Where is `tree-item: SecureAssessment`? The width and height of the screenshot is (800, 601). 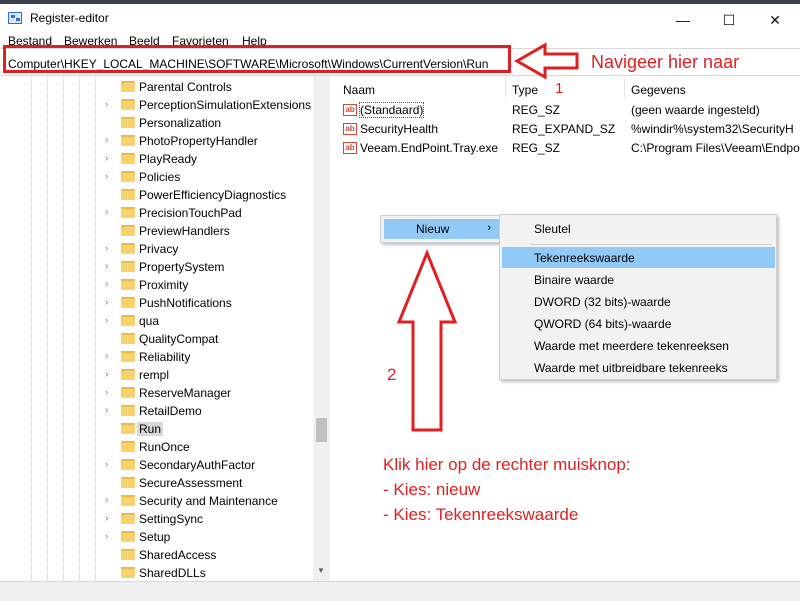
tree-item: SecureAssessment is located at coordinates (156, 483).